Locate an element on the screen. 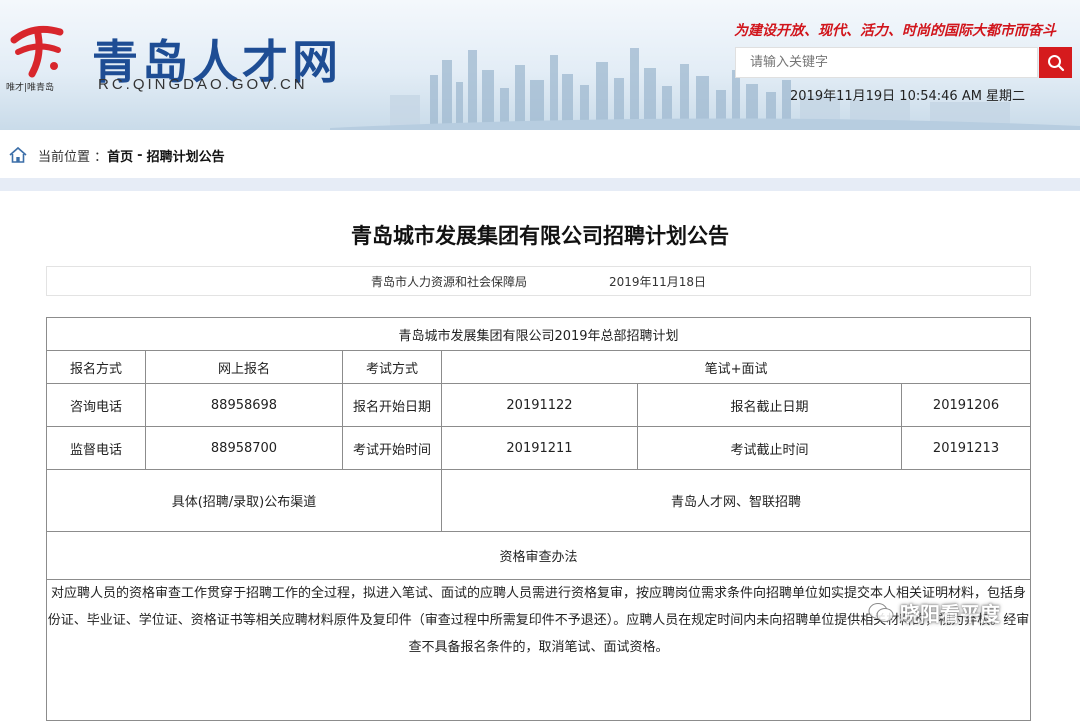  site-domain: RC.QINGDAO.GOV.CN is located at coordinates (203, 84).